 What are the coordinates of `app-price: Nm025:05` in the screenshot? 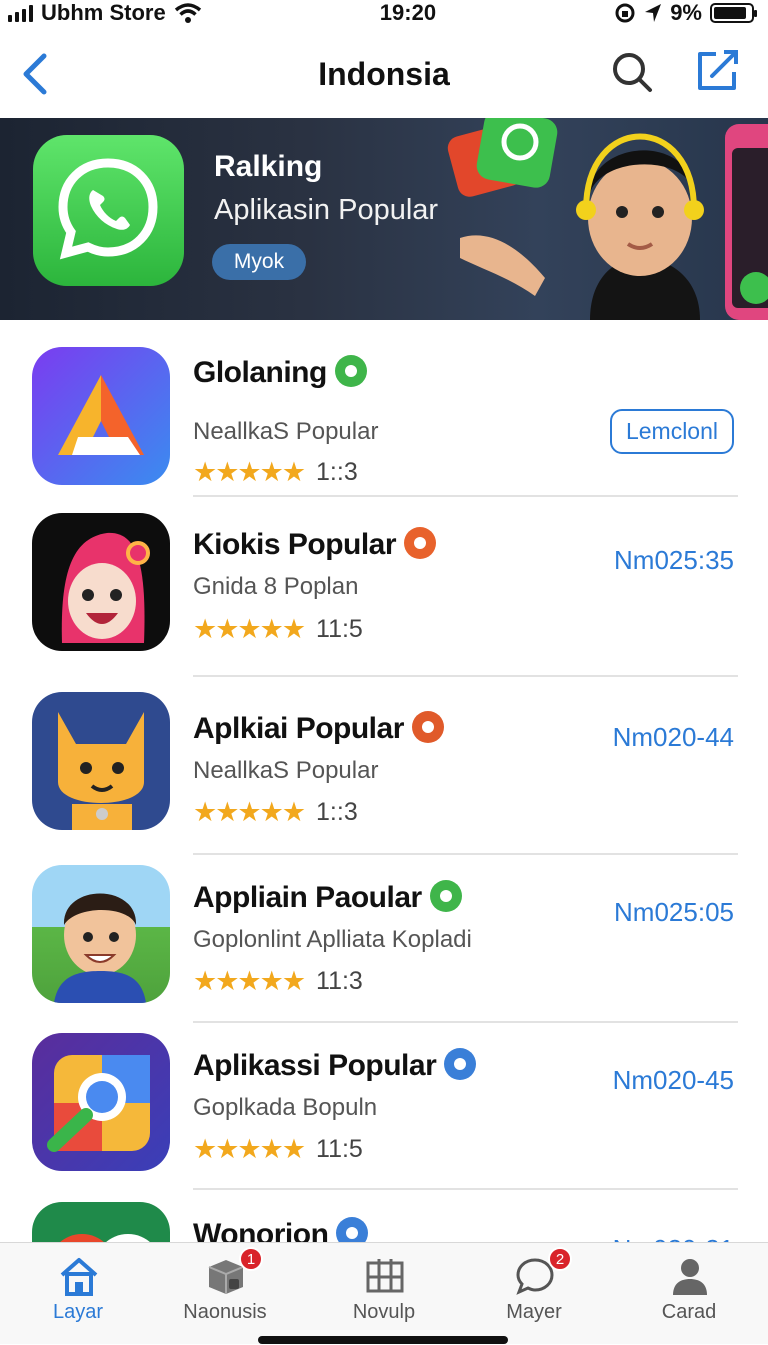 It's located at (674, 912).